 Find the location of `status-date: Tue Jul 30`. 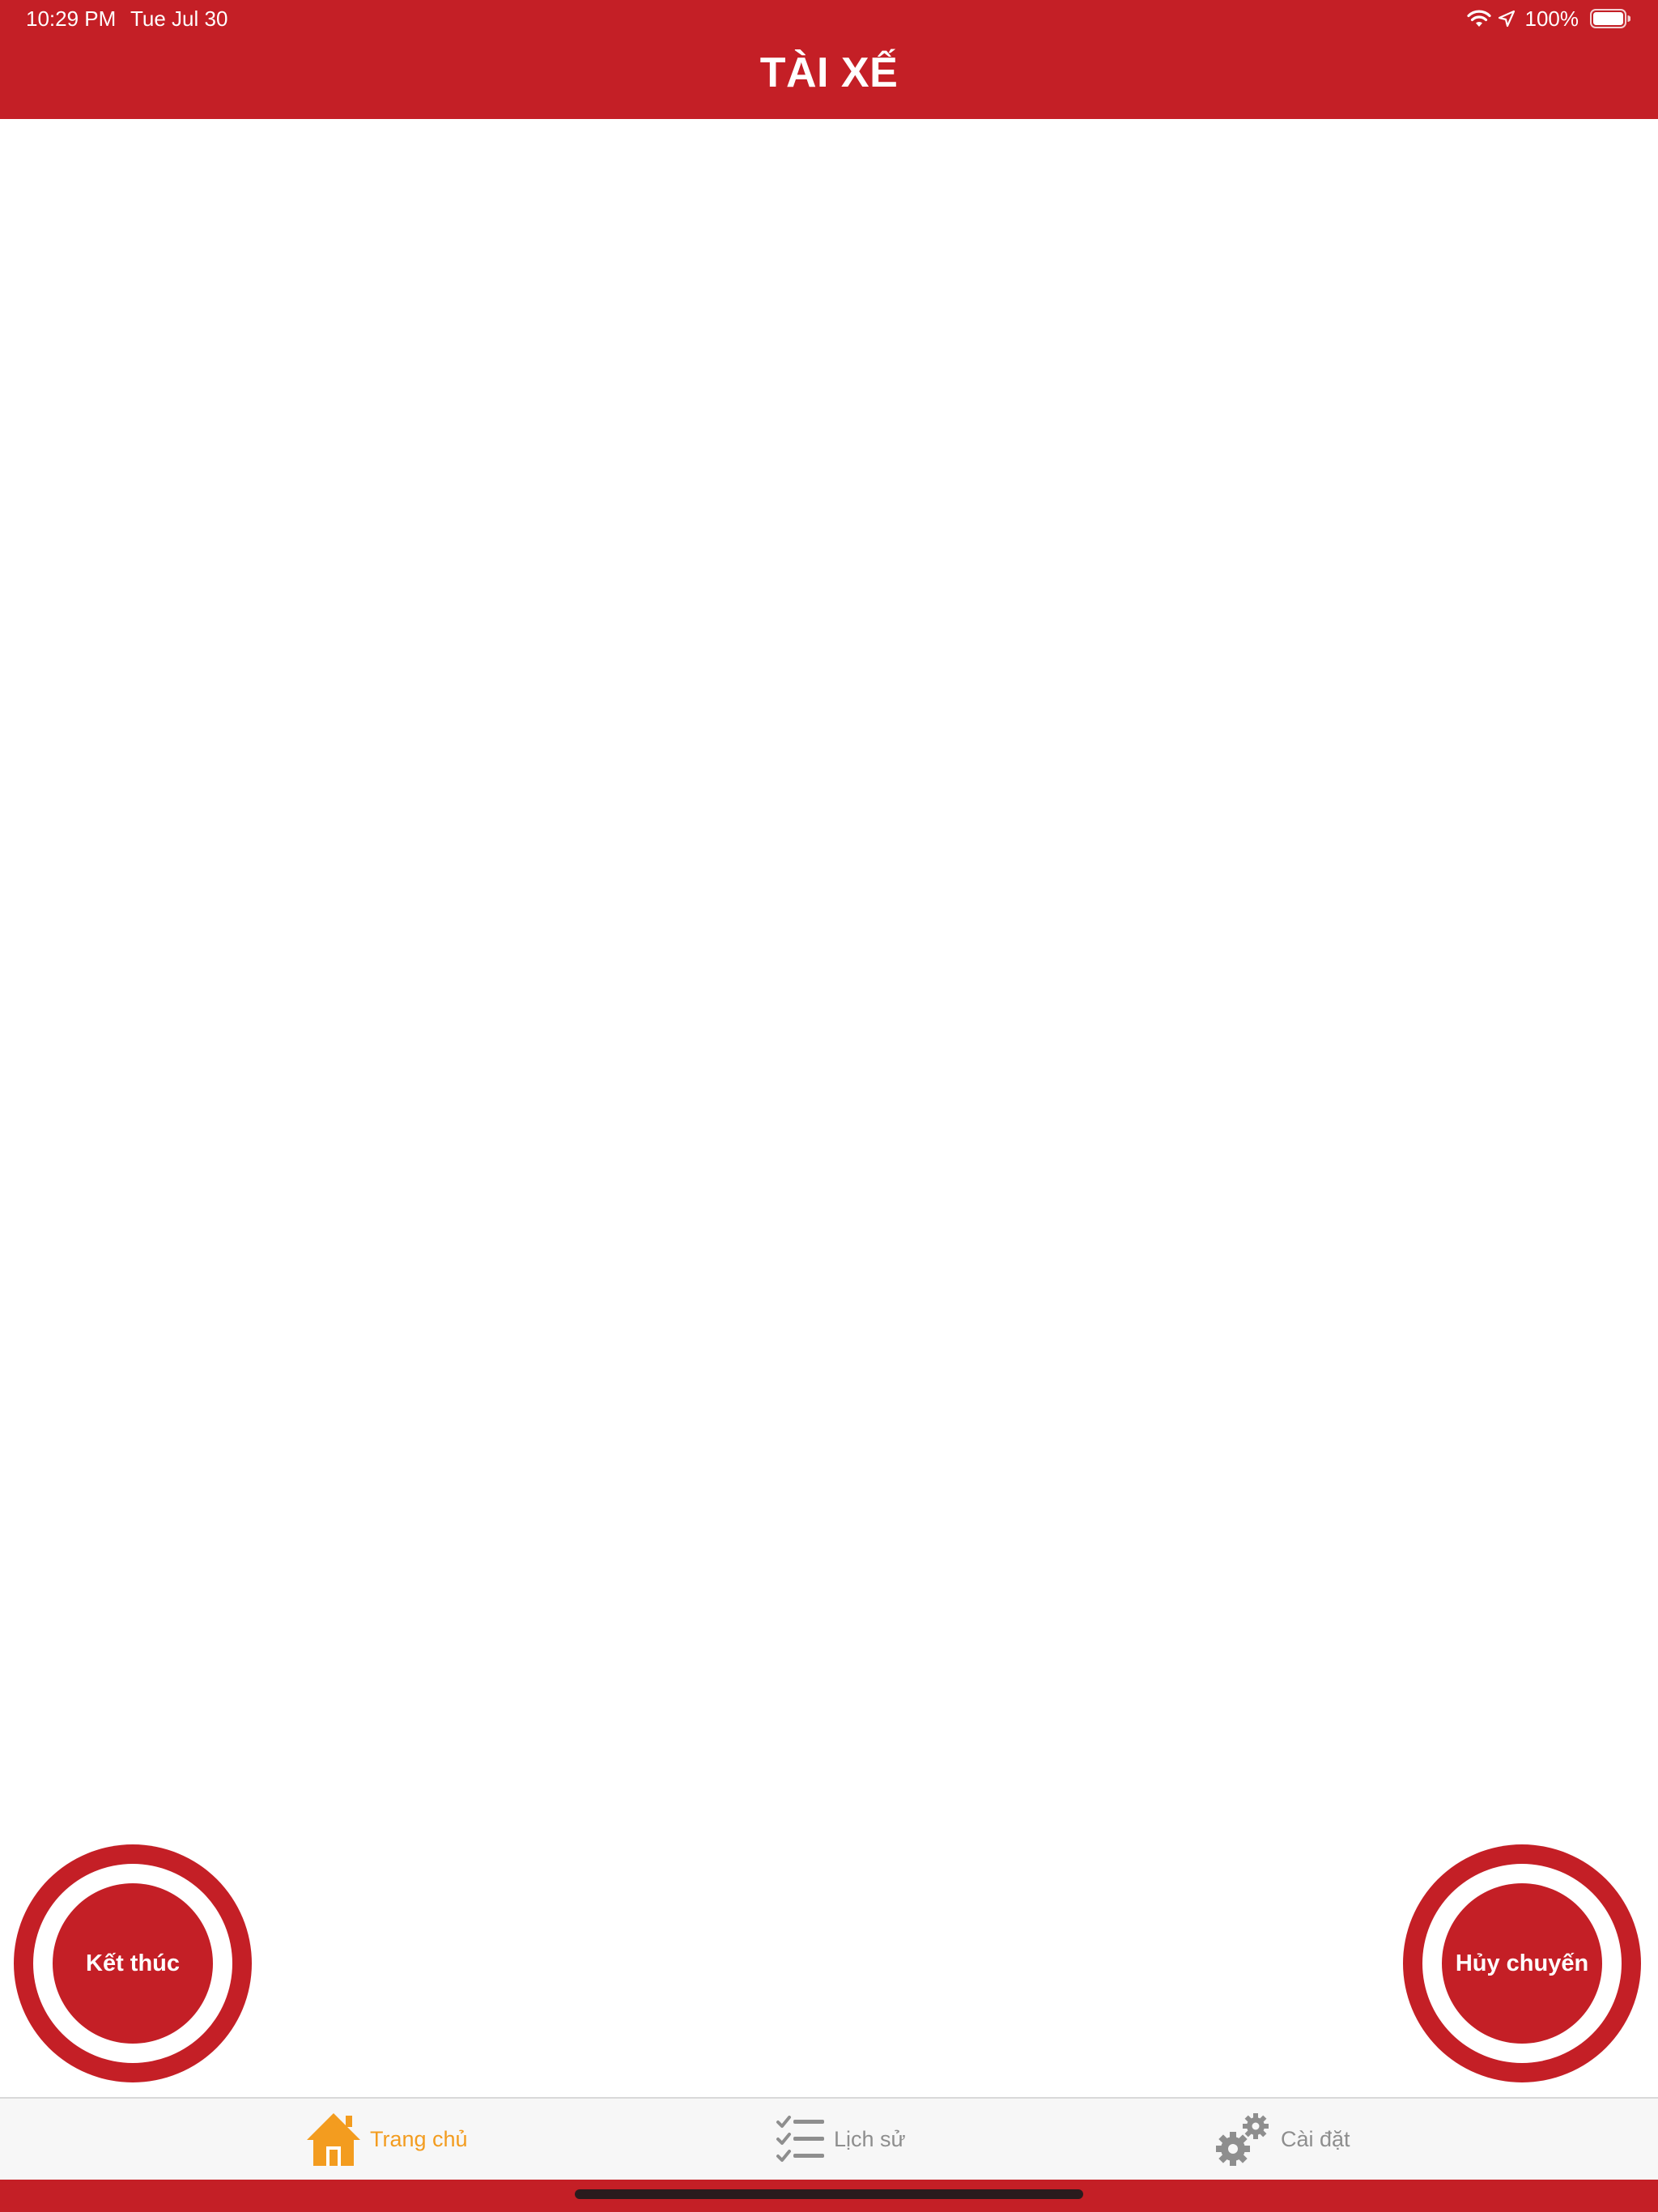

status-date: Tue Jul 30 is located at coordinates (179, 19).